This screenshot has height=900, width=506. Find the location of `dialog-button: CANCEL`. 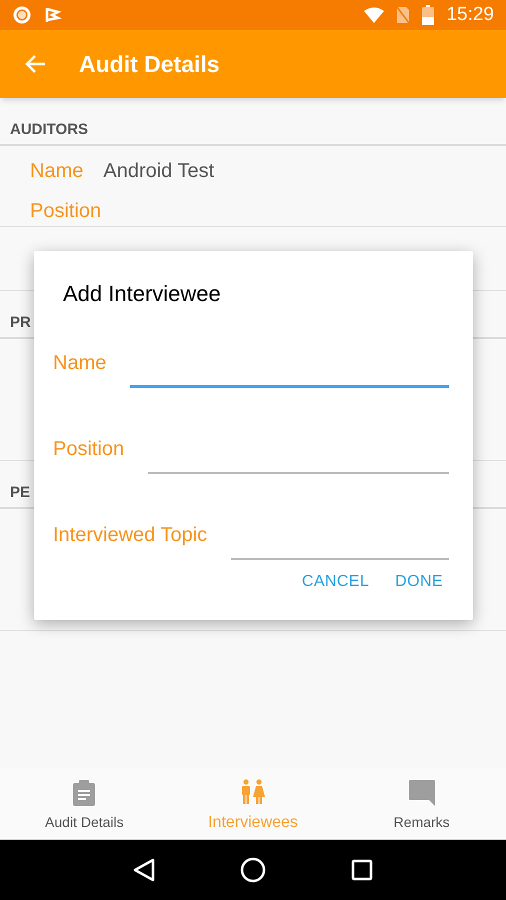

dialog-button: CANCEL is located at coordinates (336, 582).